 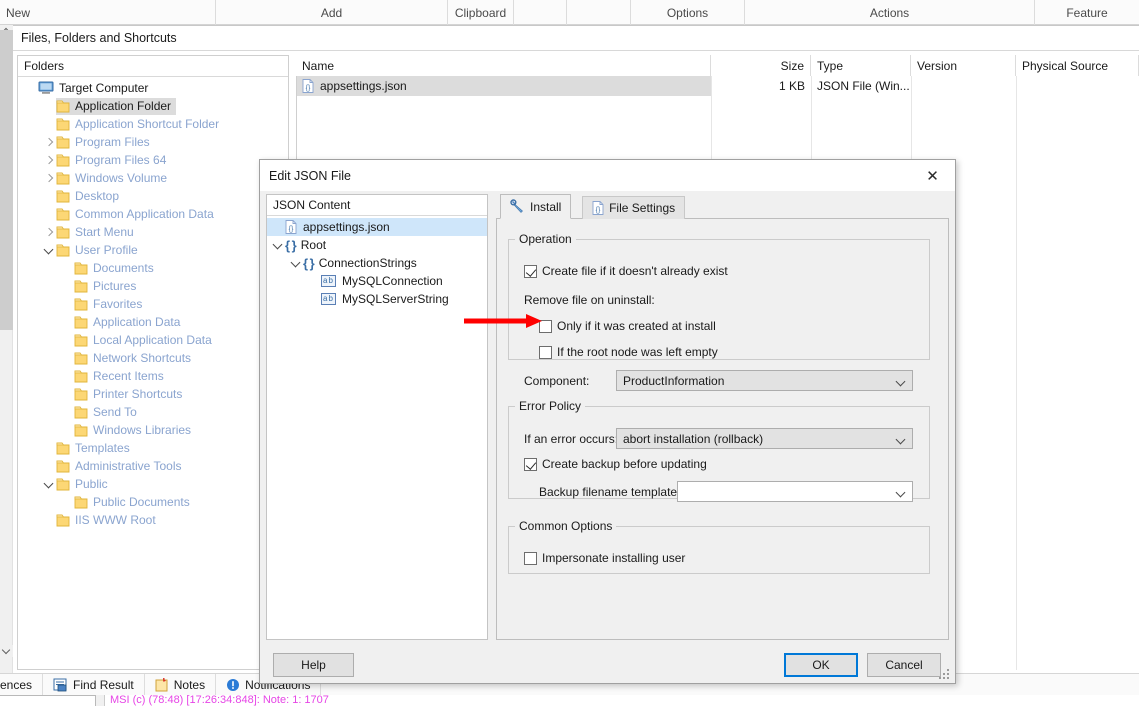 What do you see at coordinates (1077, 65) in the screenshot?
I see `files-column-header-physical-source: Physical Source` at bounding box center [1077, 65].